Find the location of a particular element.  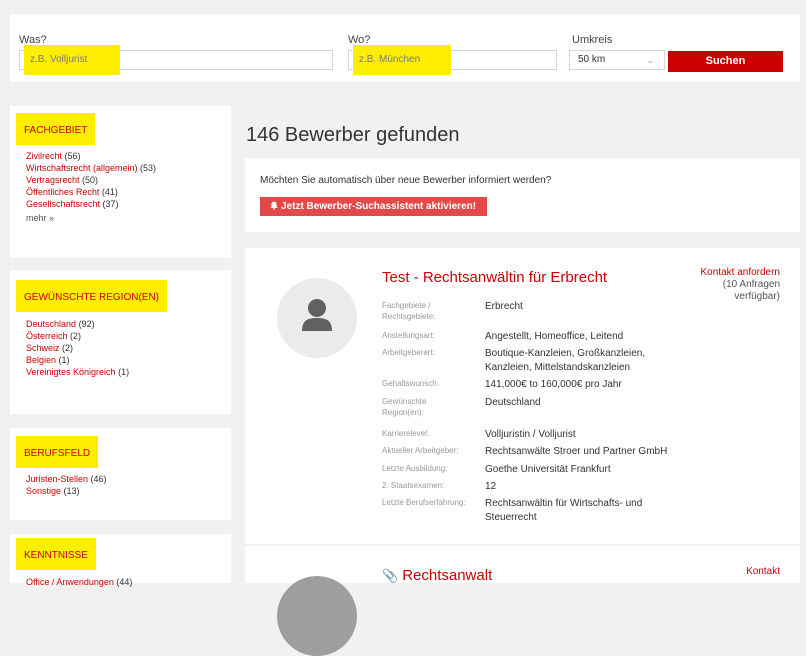

was-input: z.B. Volljurist is located at coordinates (176, 60).